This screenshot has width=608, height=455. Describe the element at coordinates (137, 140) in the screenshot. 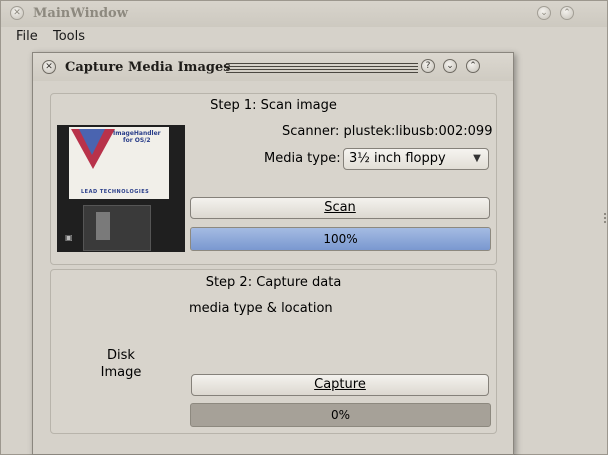

I see `floppy-title-line2: for OS/2` at that location.